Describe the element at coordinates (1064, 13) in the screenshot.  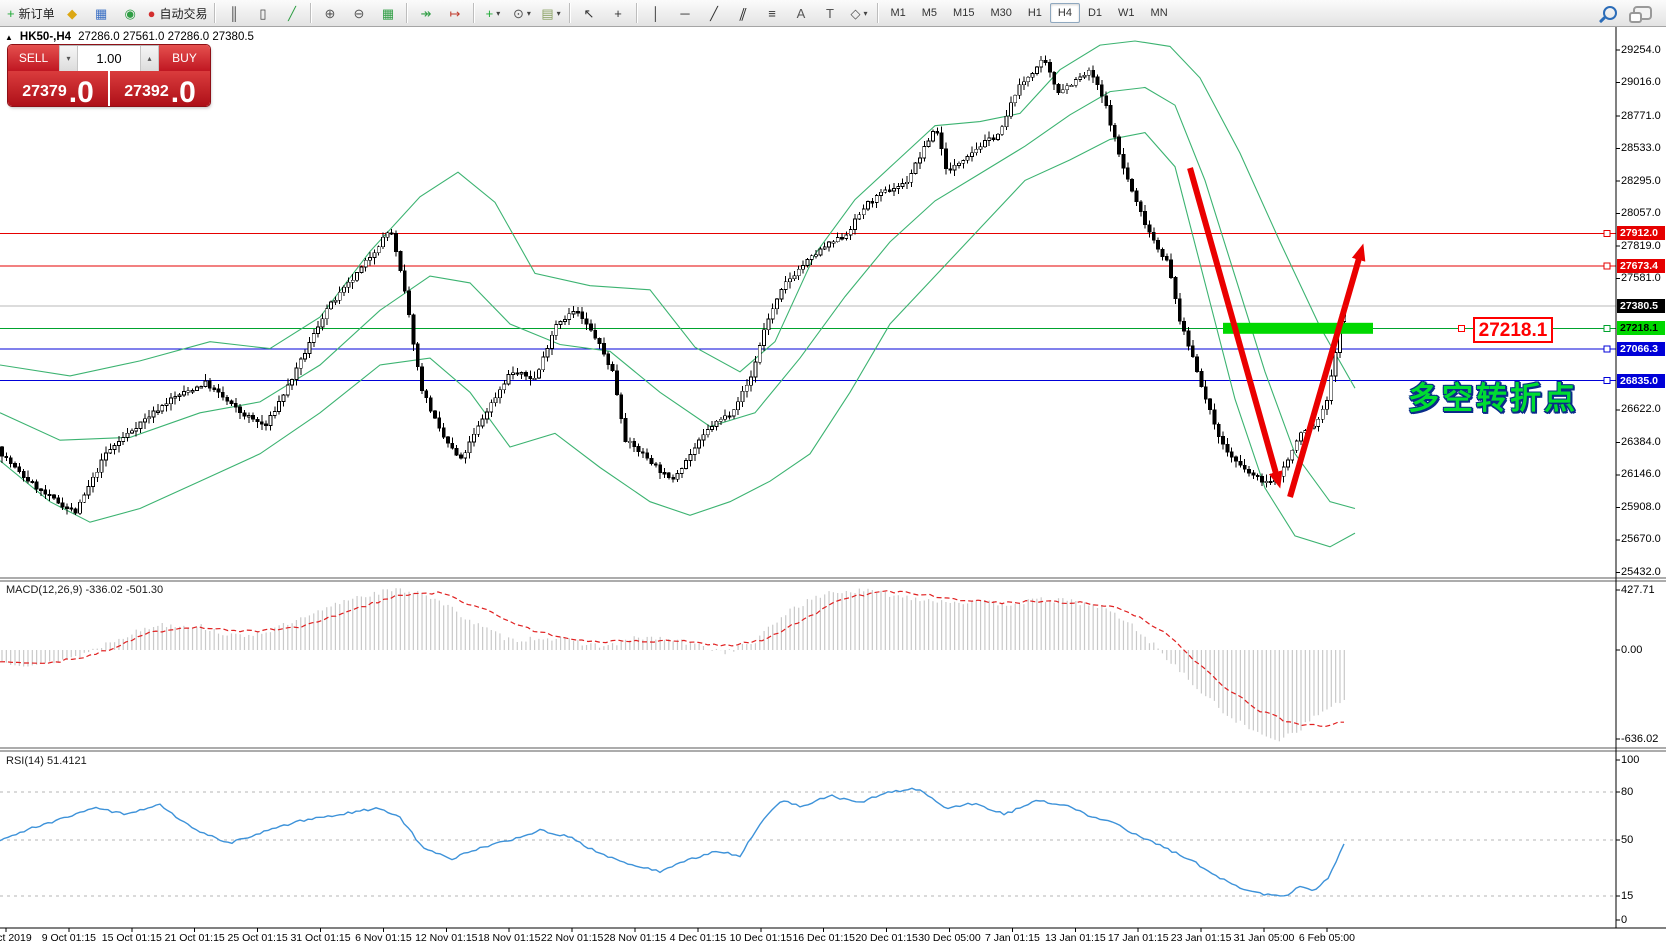
I see `timeframe-button-h4: H4` at that location.